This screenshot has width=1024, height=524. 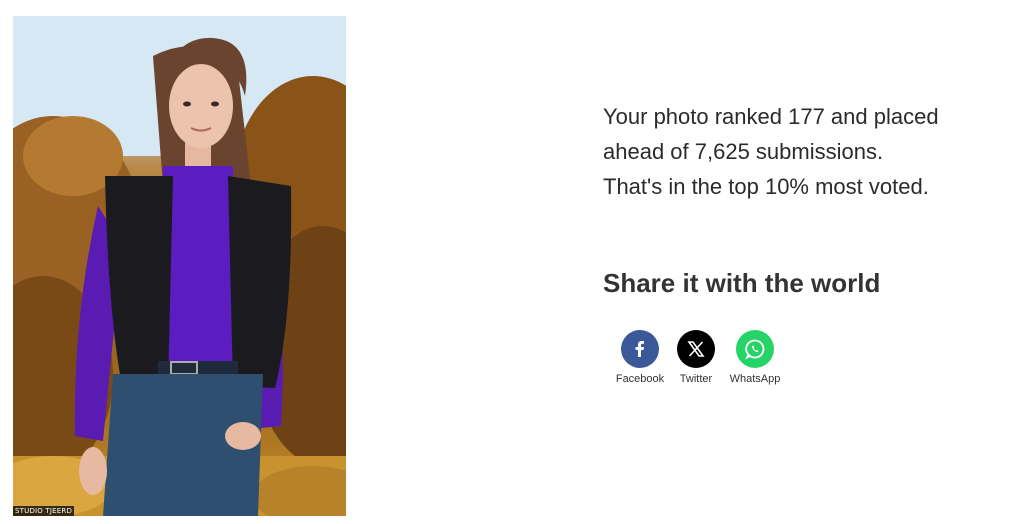 I want to click on facebook-icon, so click(x=640, y=349).